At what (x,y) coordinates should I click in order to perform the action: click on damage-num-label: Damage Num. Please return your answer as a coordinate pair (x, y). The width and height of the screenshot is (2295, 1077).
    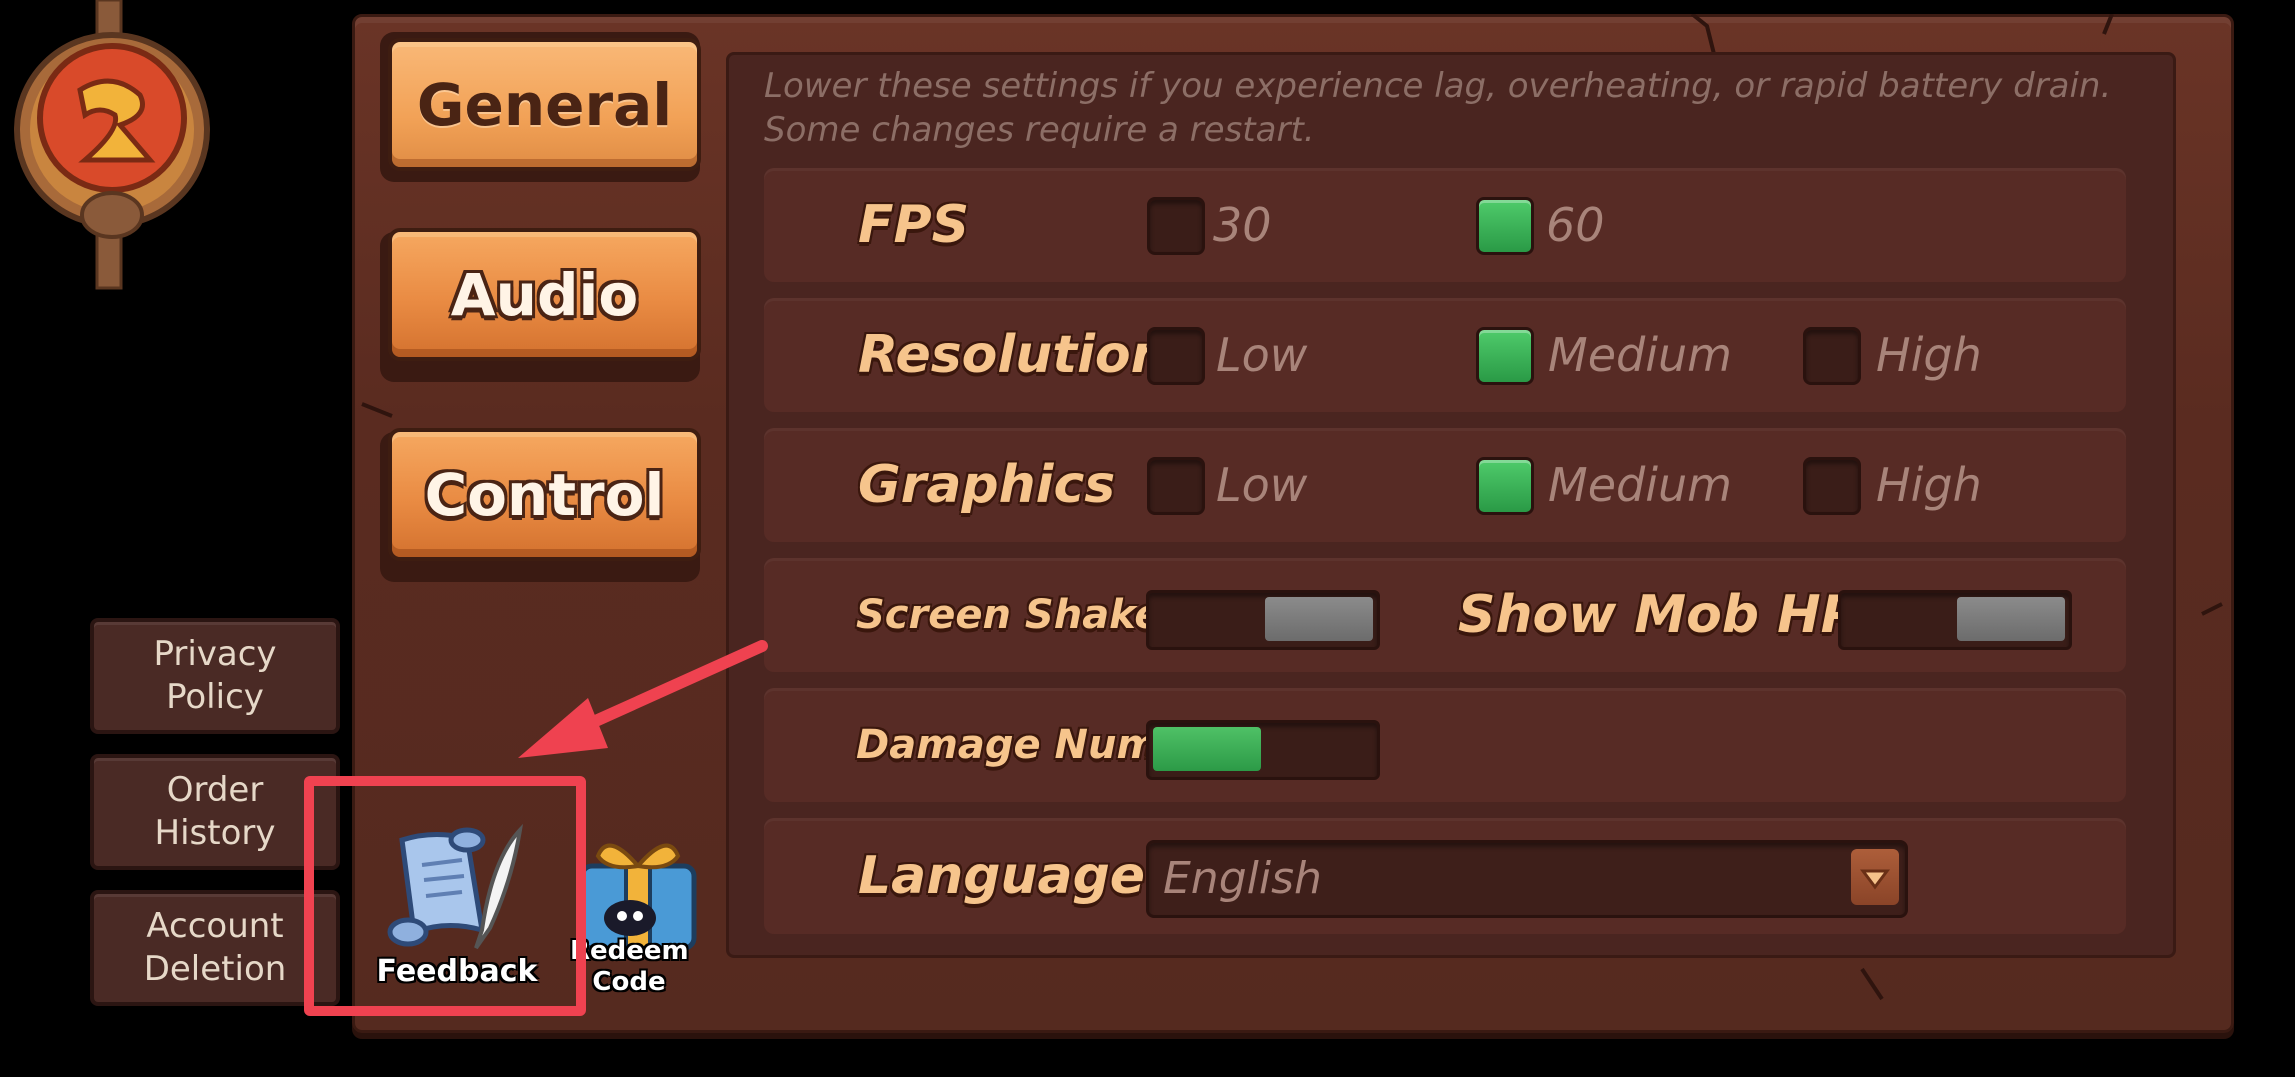
    Looking at the image, I should click on (1007, 745).